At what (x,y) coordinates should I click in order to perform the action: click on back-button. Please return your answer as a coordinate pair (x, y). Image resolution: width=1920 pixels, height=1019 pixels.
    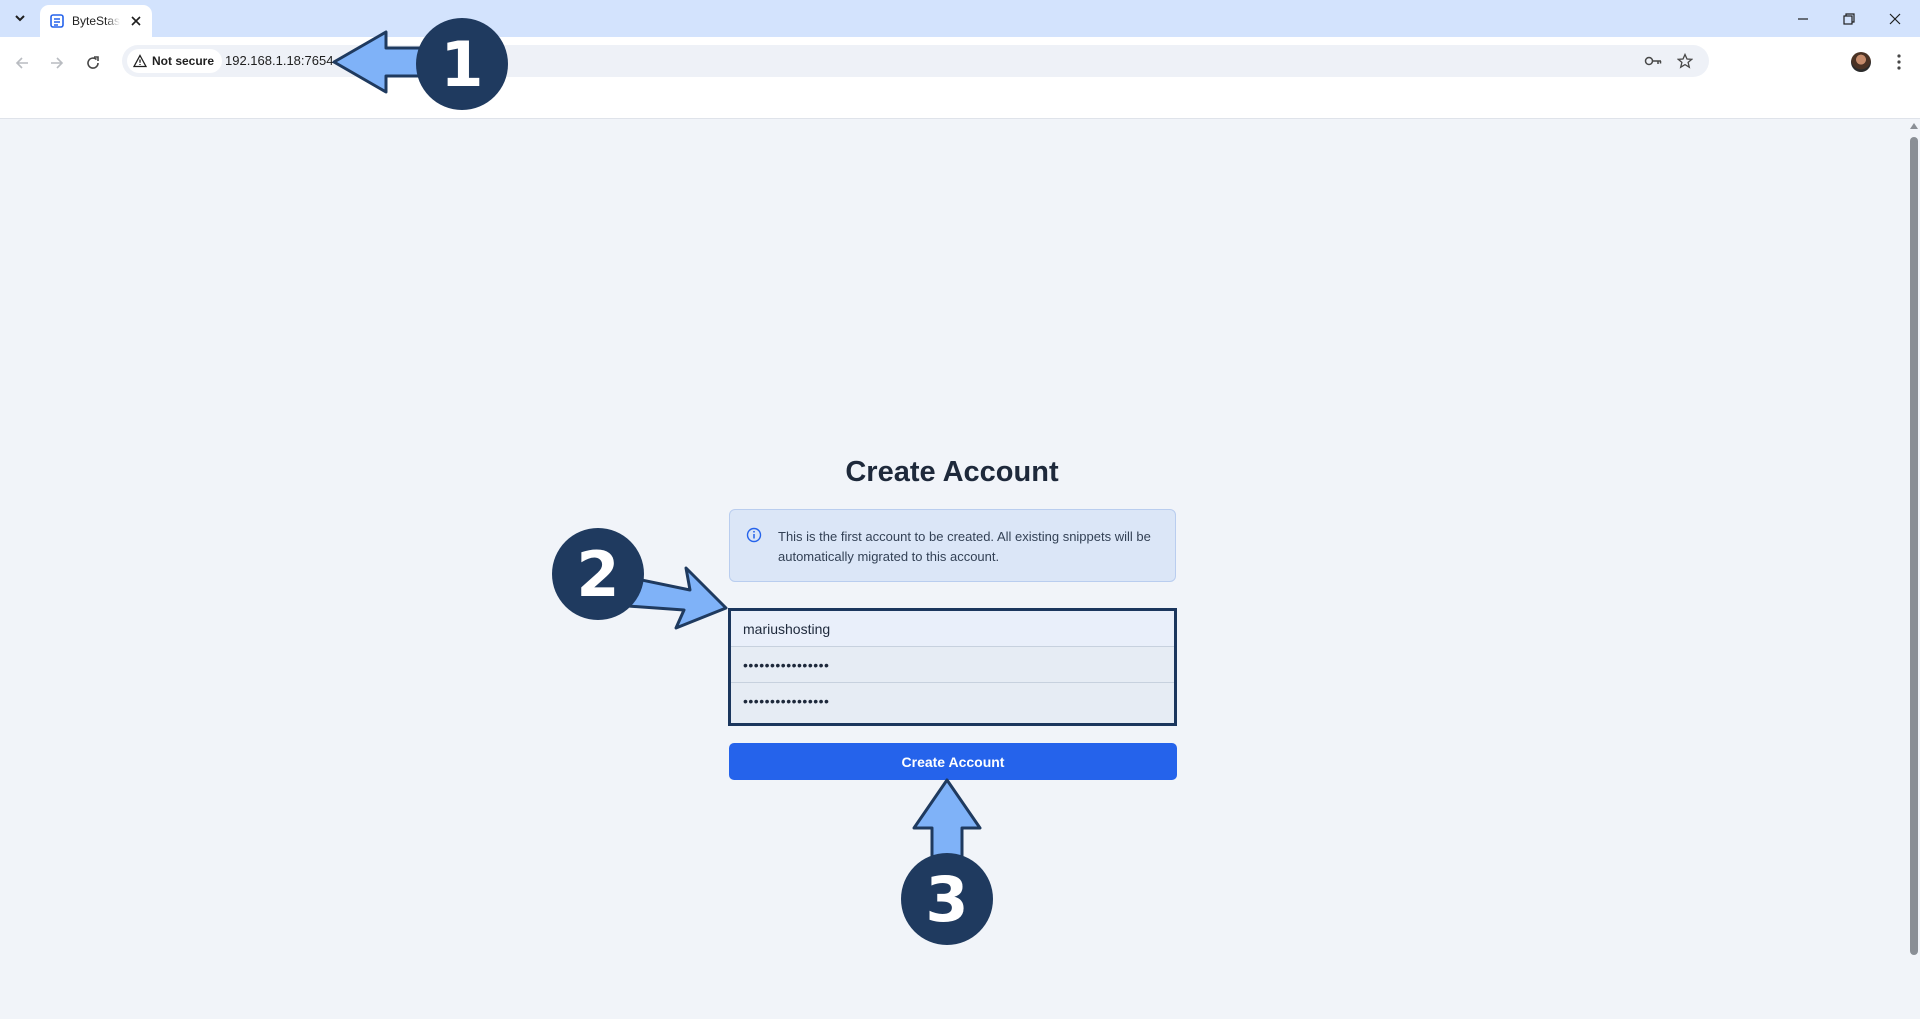
    Looking at the image, I should click on (22, 63).